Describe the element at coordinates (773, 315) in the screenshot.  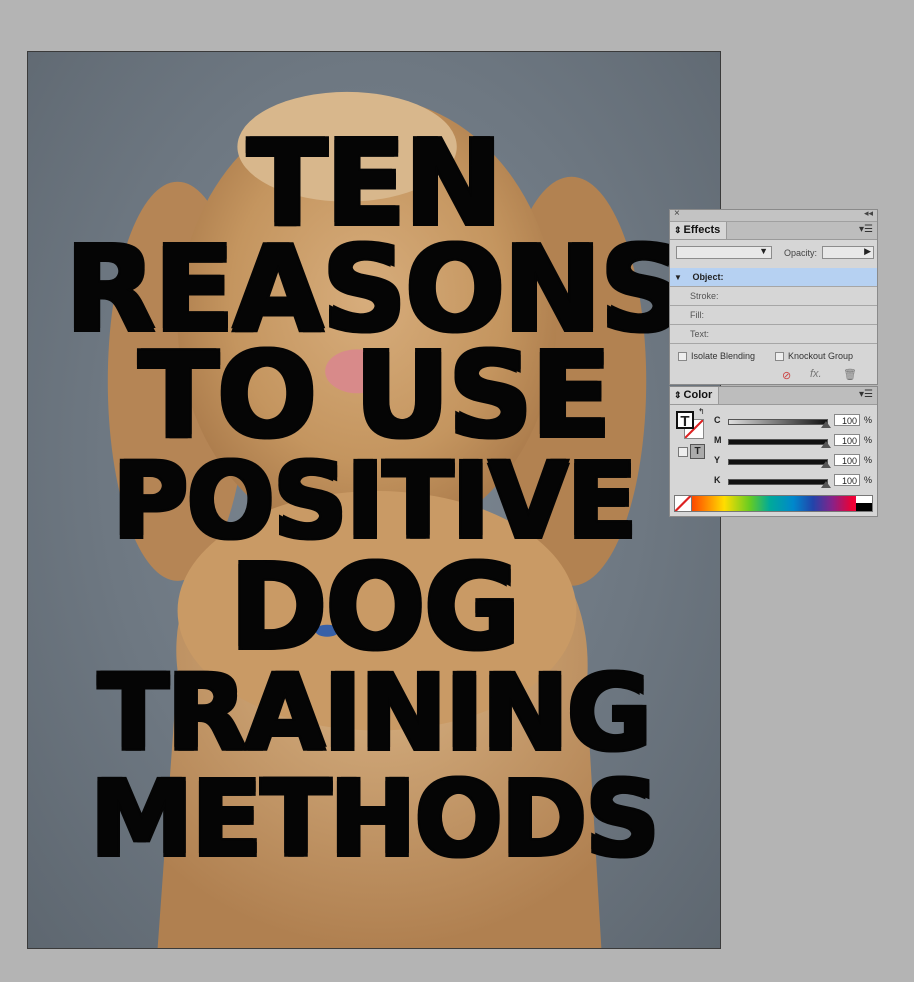
I see `effects-item-fill: Fill:` at that location.